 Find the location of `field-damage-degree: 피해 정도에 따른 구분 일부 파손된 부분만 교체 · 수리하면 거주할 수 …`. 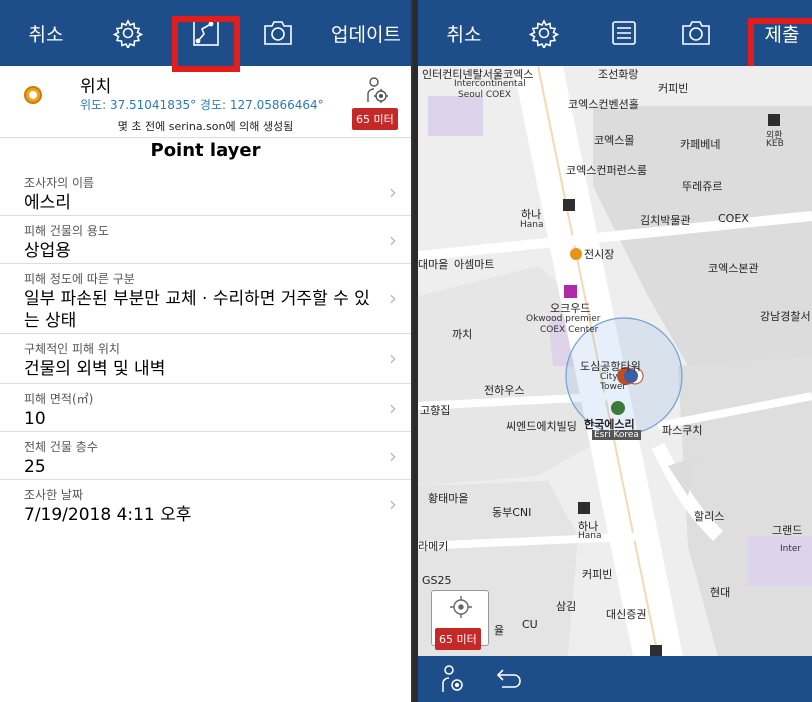

field-damage-degree: 피해 정도에 따른 구분 일부 파손된 부분만 교체 · 수리하면 거주할 수 … is located at coordinates (205, 299).